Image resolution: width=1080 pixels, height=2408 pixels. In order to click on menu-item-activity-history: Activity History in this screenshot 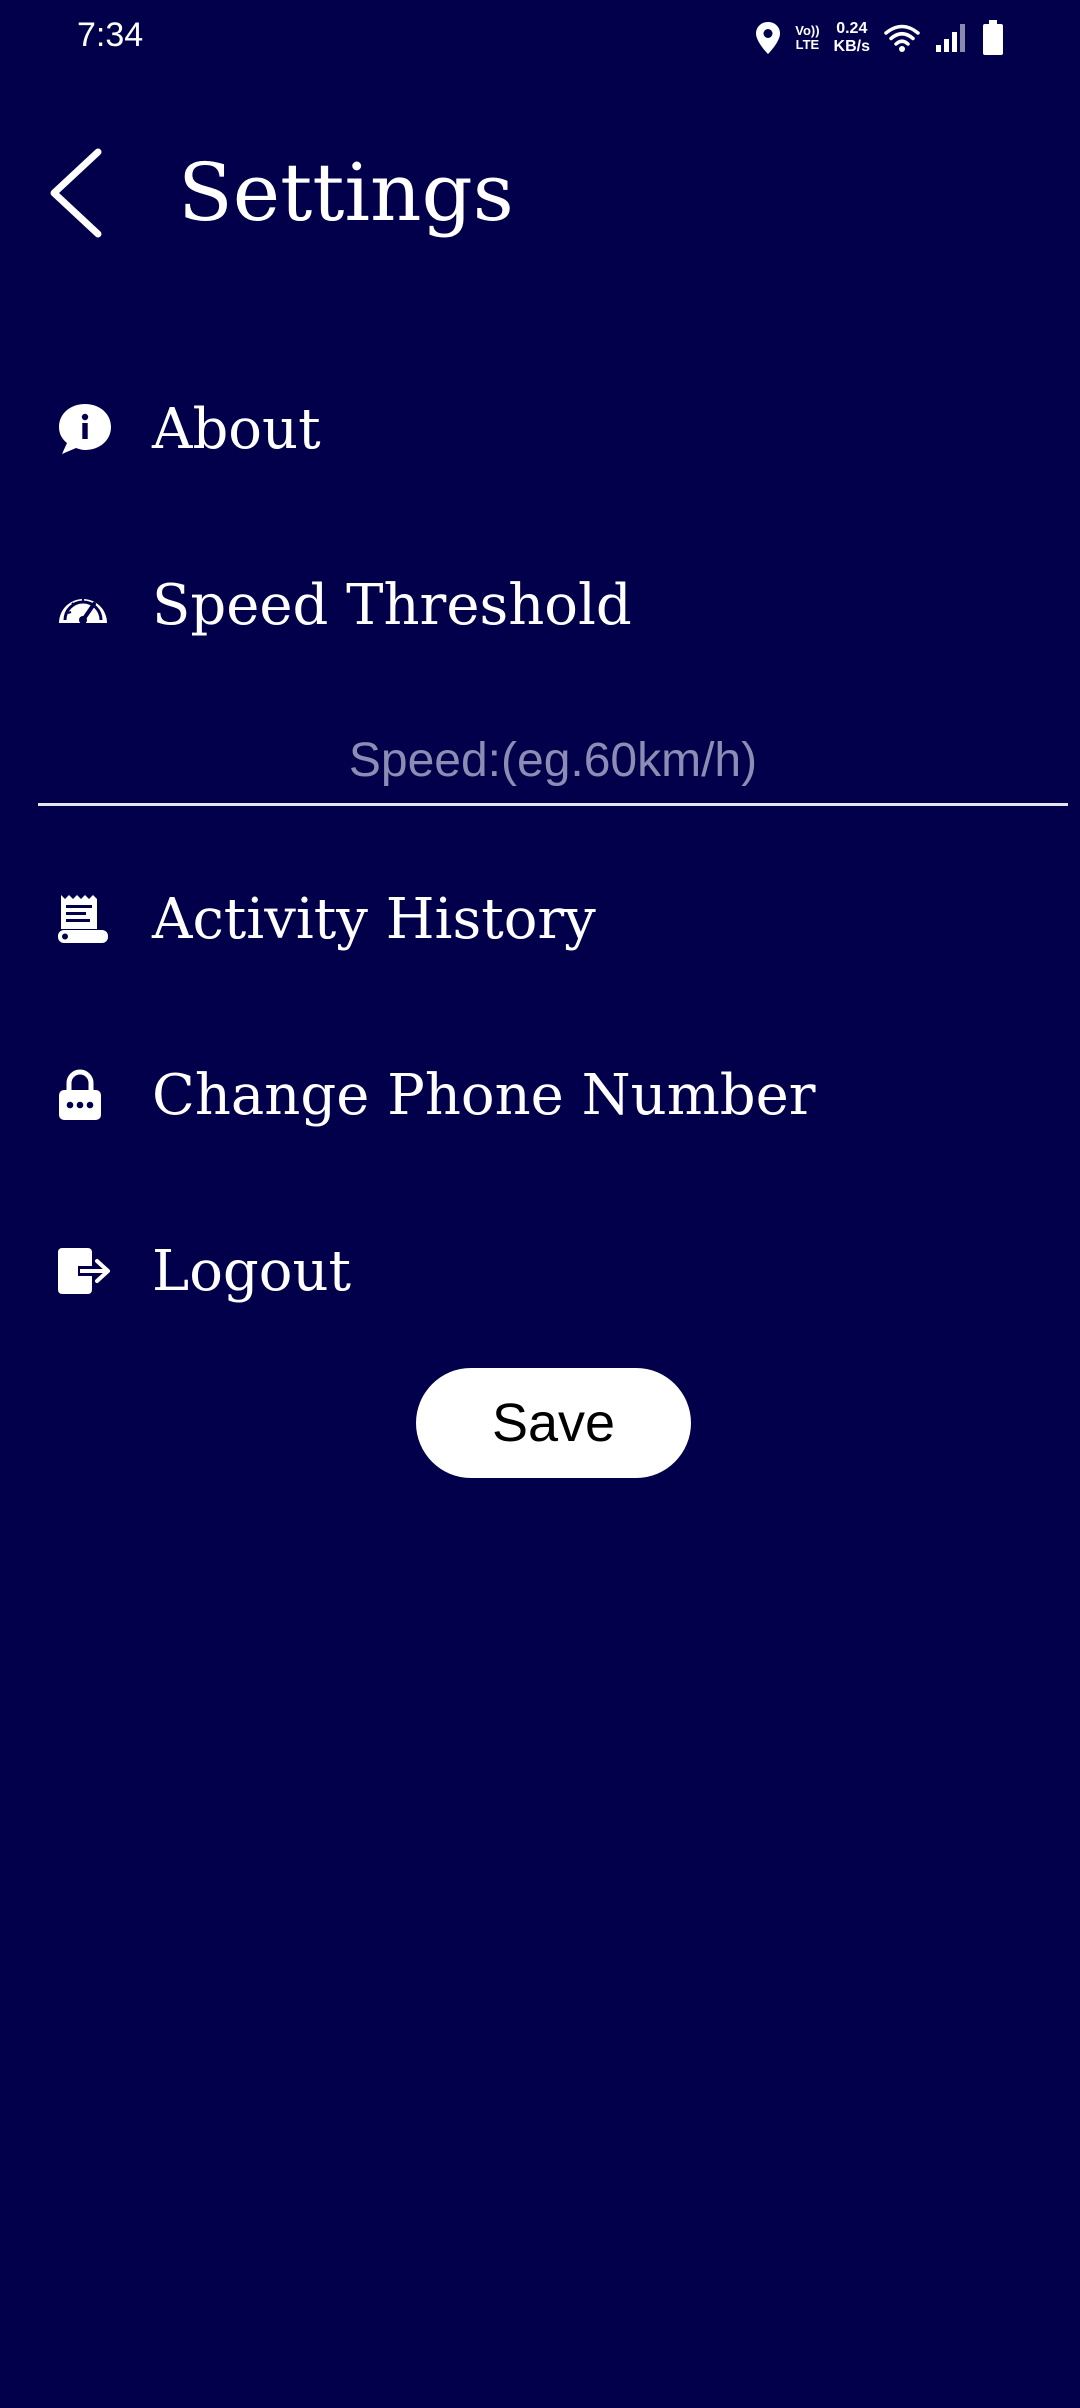, I will do `click(540, 919)`.